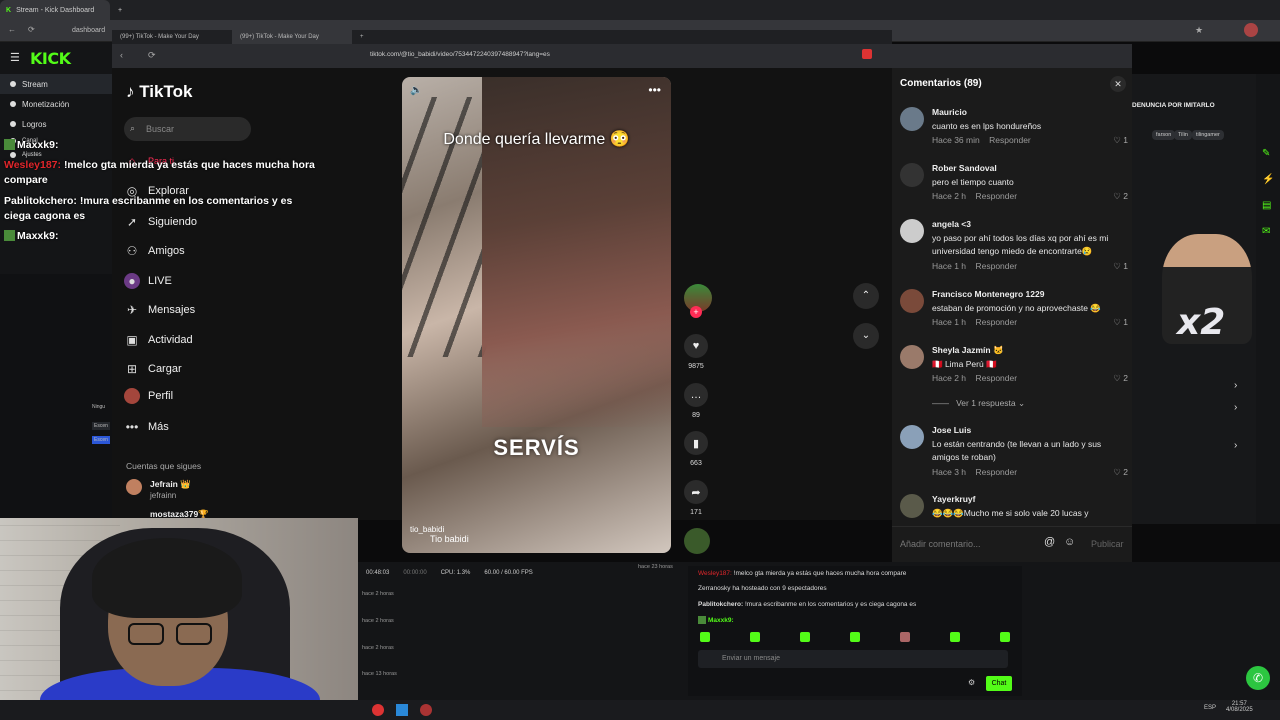 The height and width of the screenshot is (720, 1280). I want to click on comment-action: … 89, so click(696, 401).